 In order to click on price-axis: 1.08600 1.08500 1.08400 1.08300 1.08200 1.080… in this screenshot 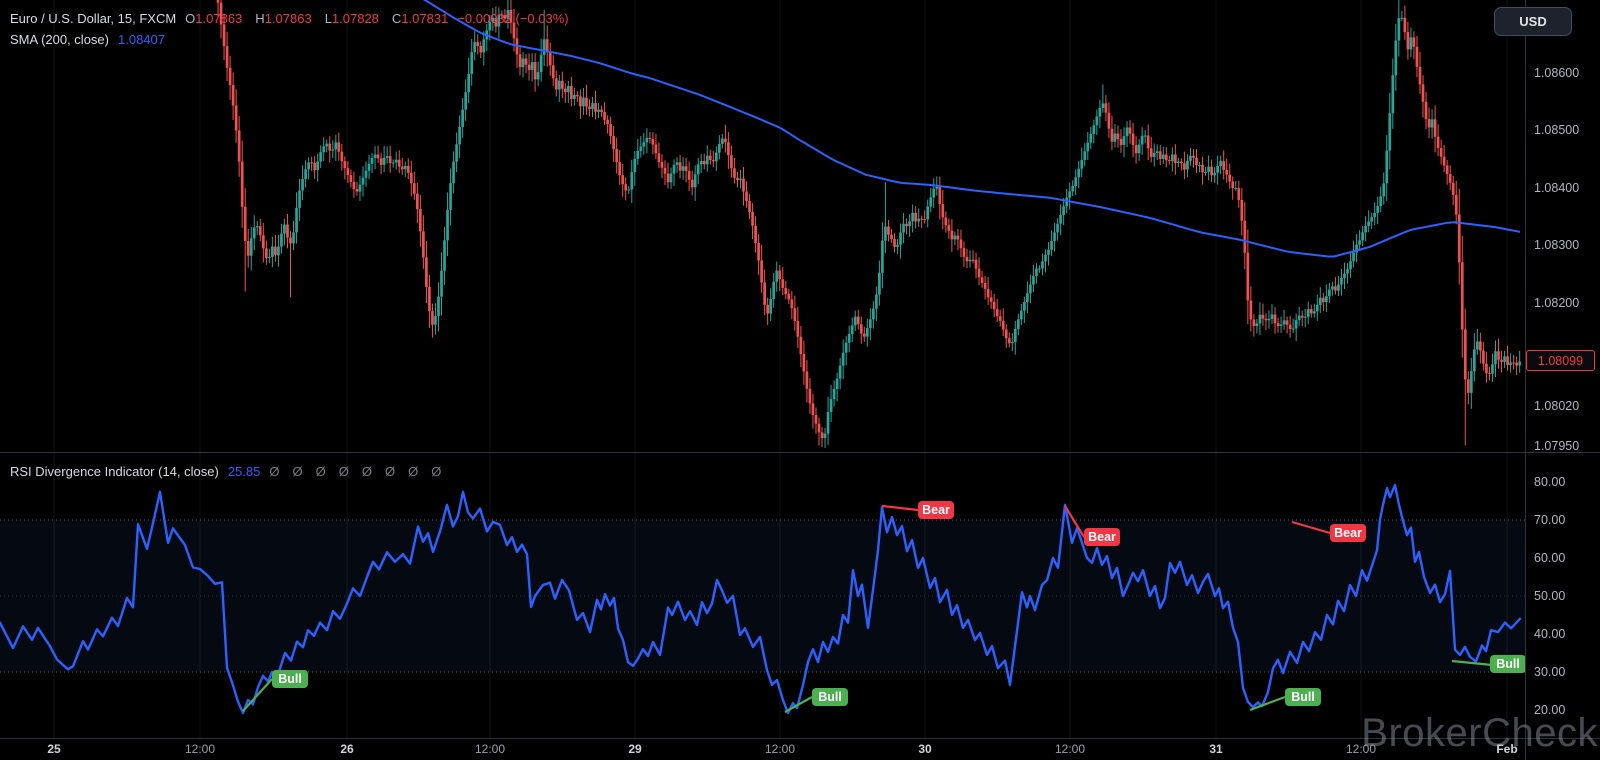, I will do `click(1562, 380)`.